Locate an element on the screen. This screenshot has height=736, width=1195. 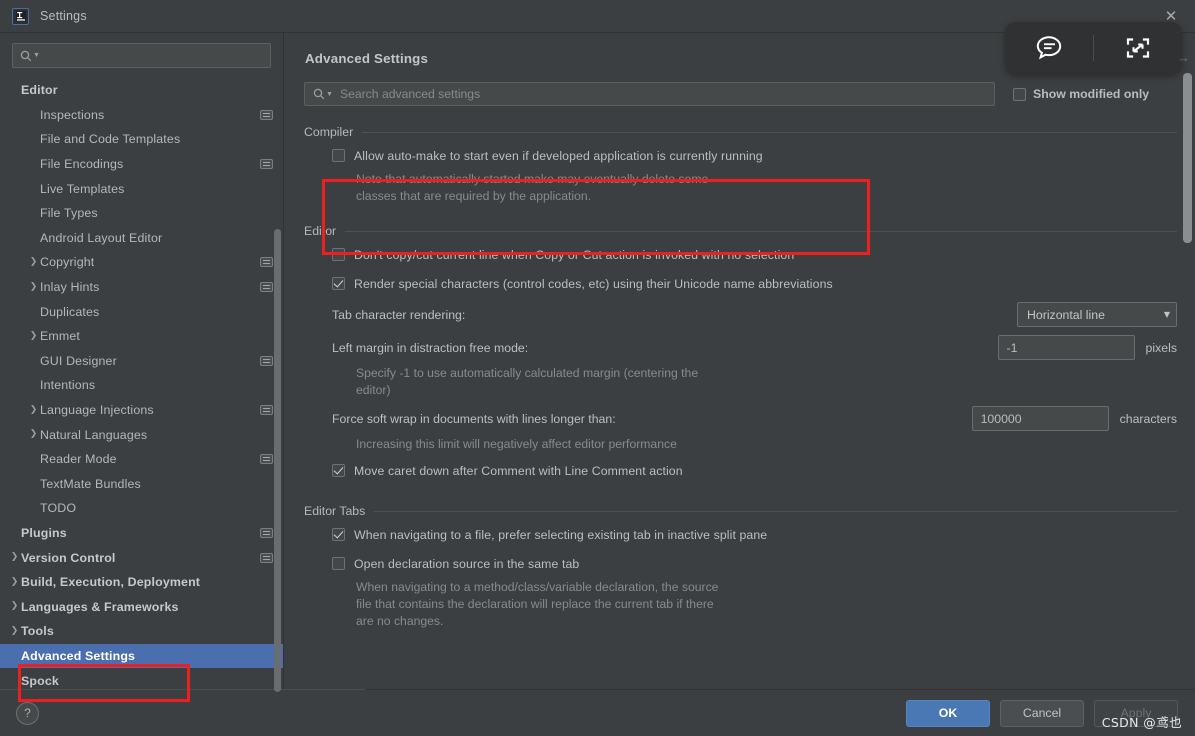
comment-bubble-icon is located at coordinates (1049, 48).